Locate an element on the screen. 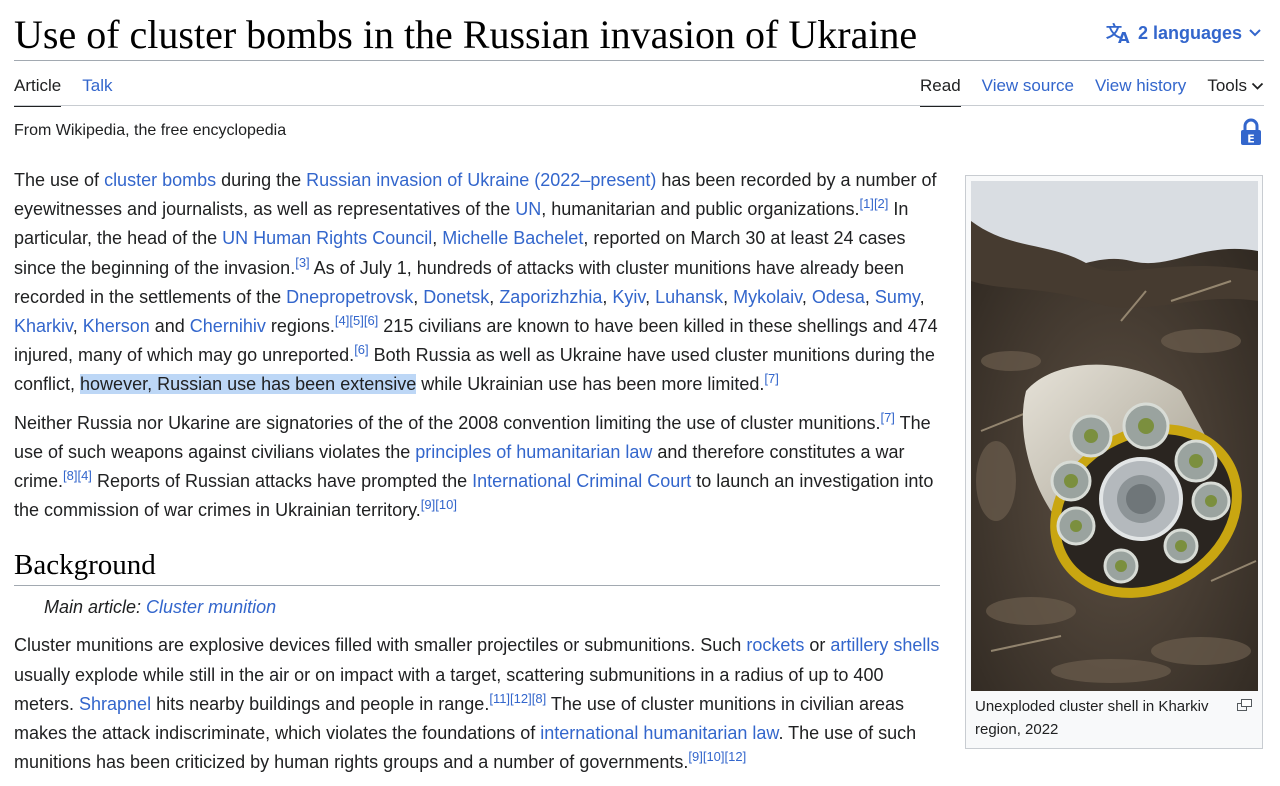 This screenshot has height=786, width=1280. hatnote: Main article: Cluster munition is located at coordinates (160, 607).